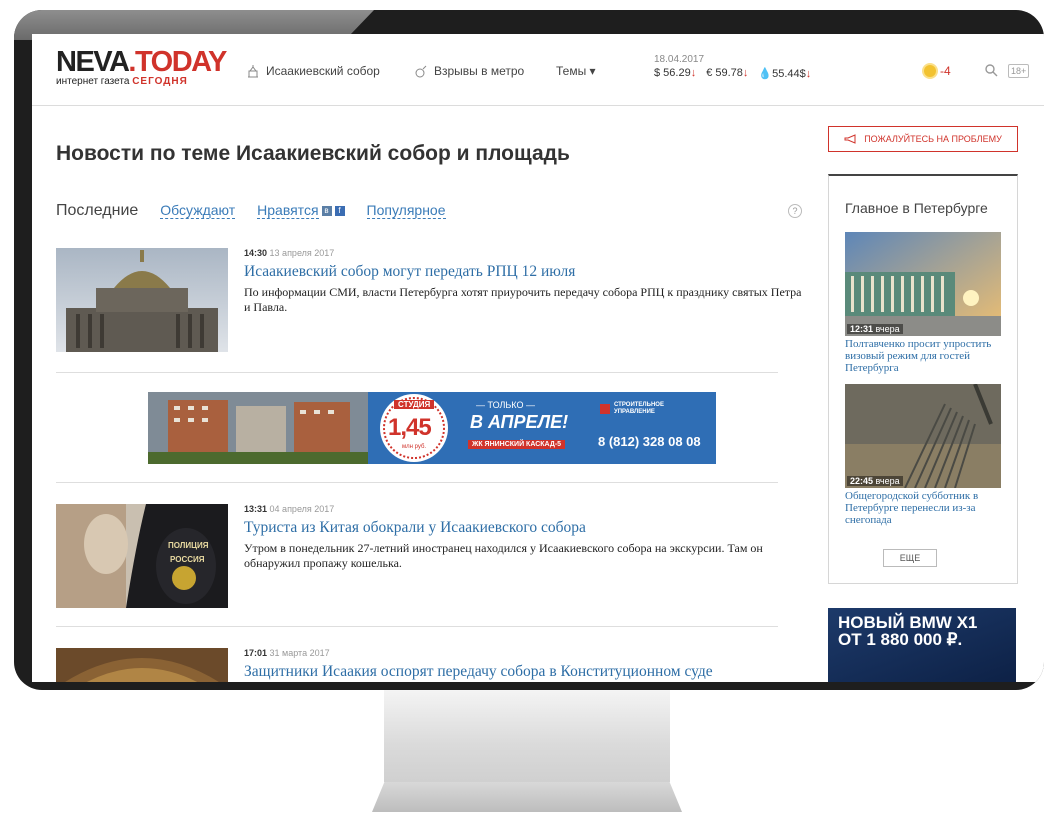 The height and width of the screenshot is (816, 1044). I want to click on monitor-stand-base, so click(527, 797).